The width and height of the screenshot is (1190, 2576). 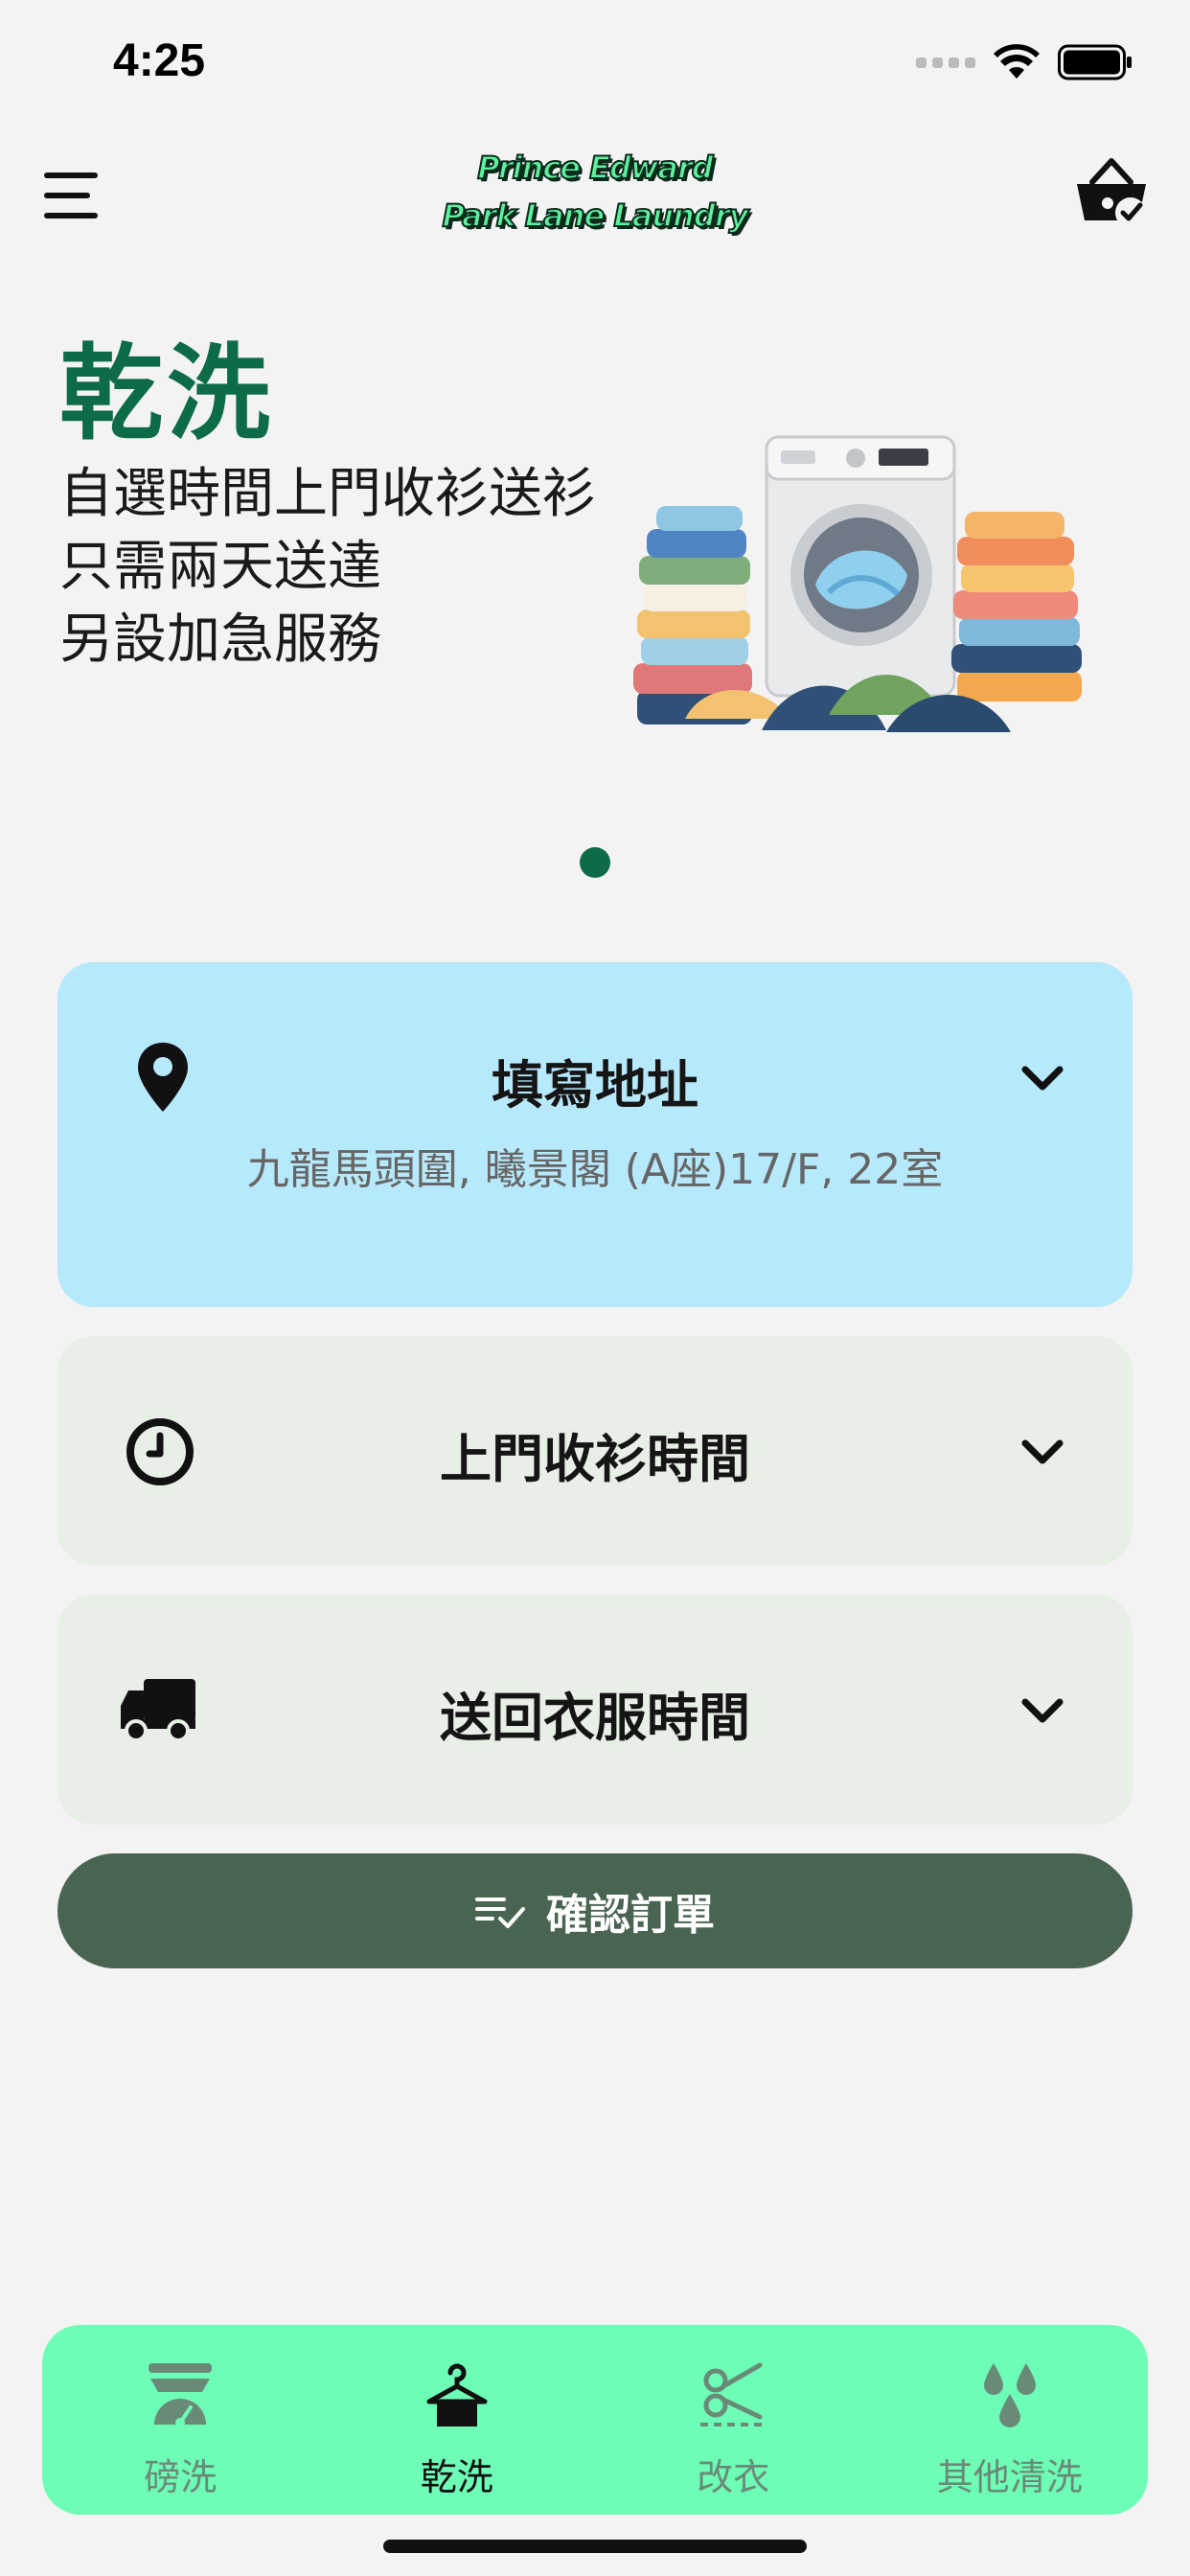 What do you see at coordinates (596, 216) in the screenshot?
I see `logo-line-2: Park Lane Laundry` at bounding box center [596, 216].